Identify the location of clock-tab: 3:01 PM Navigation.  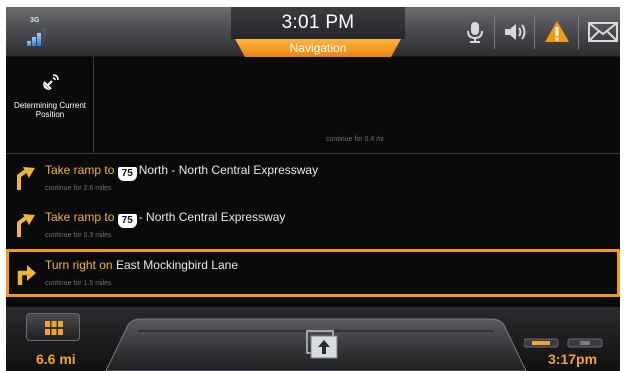
(318, 32).